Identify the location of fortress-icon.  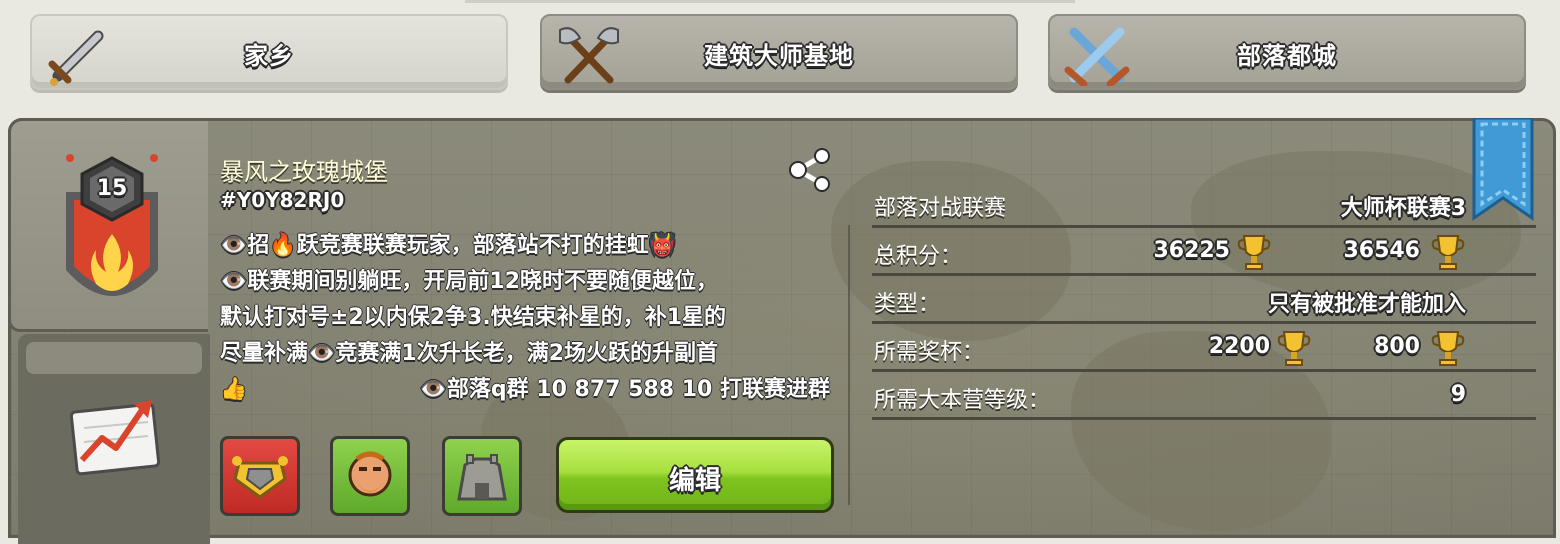
(482, 477).